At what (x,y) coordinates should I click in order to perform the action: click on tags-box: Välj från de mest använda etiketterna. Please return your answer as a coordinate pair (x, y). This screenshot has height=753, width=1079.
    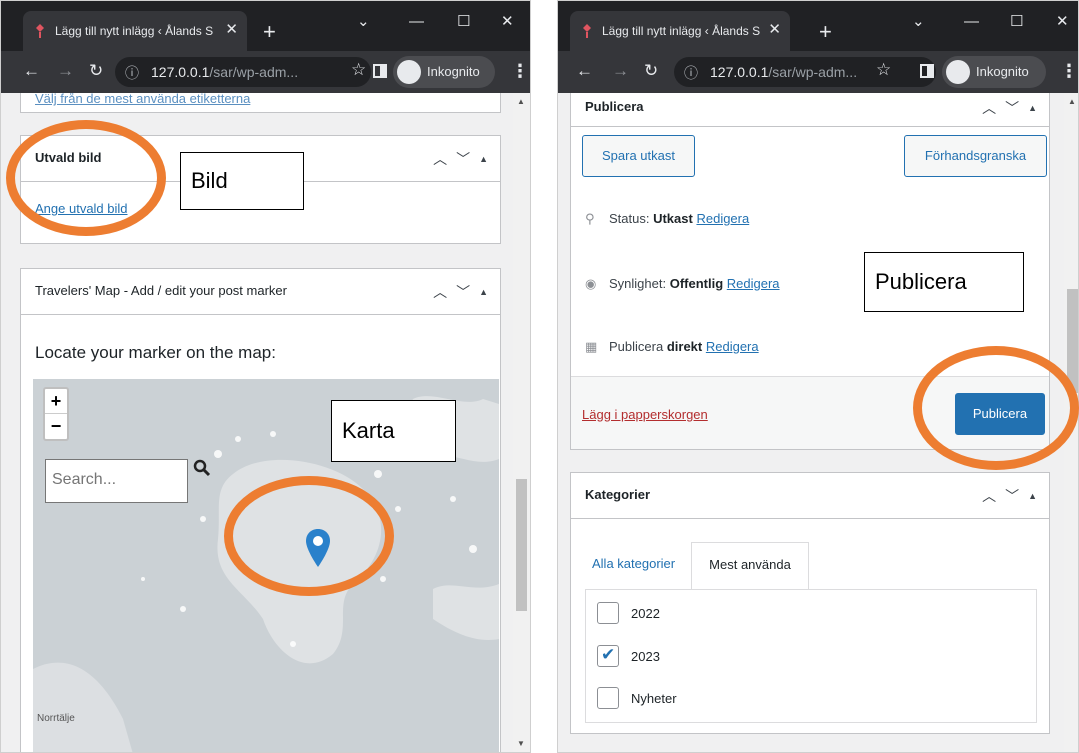
    Looking at the image, I should click on (260, 103).